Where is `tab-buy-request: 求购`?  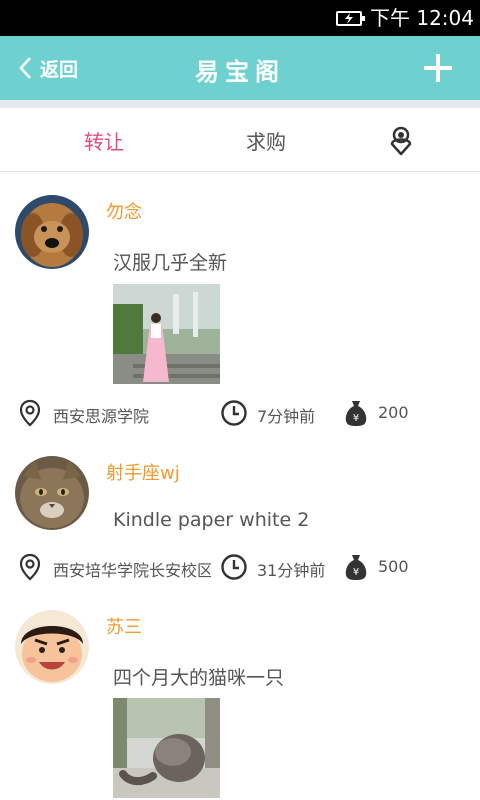 tab-buy-request: 求购 is located at coordinates (266, 140).